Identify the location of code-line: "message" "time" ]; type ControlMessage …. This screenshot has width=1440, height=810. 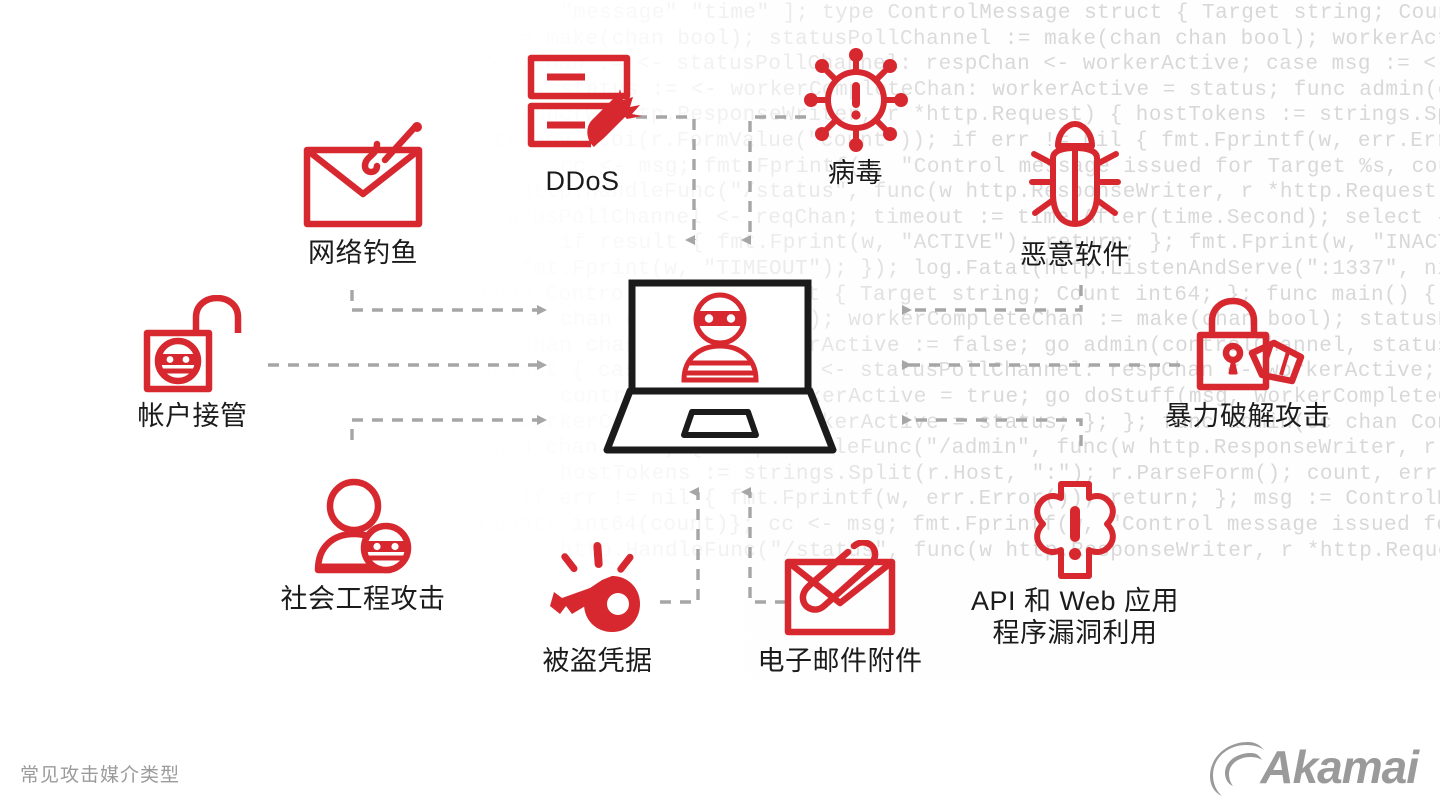
(1000, 13).